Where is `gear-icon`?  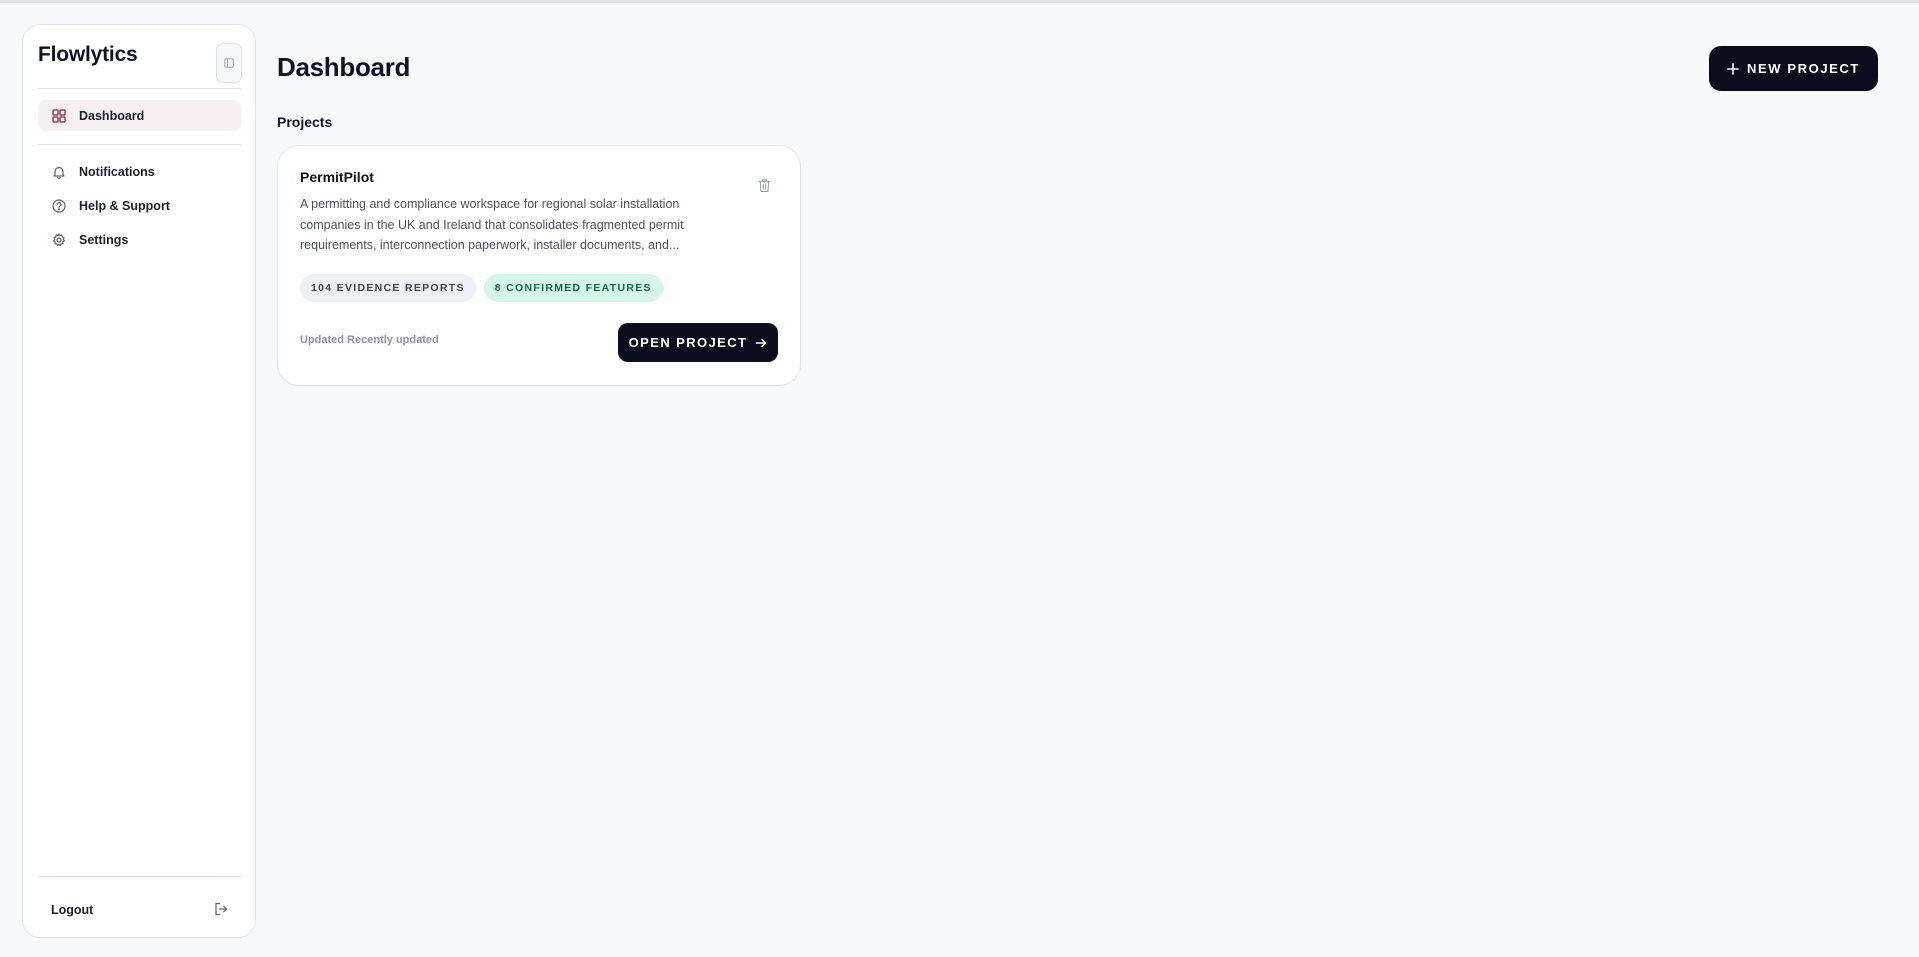 gear-icon is located at coordinates (59, 240).